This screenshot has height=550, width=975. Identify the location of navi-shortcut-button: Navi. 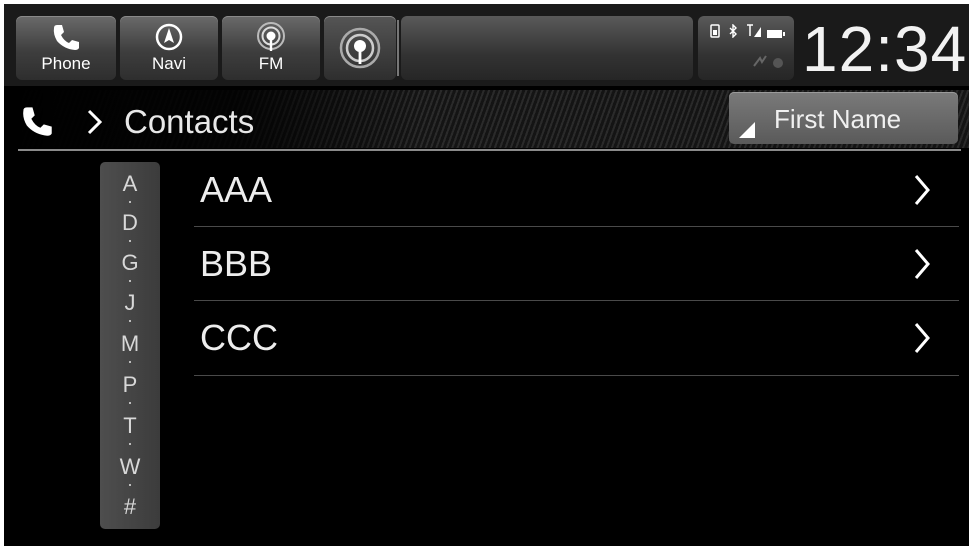
(169, 48).